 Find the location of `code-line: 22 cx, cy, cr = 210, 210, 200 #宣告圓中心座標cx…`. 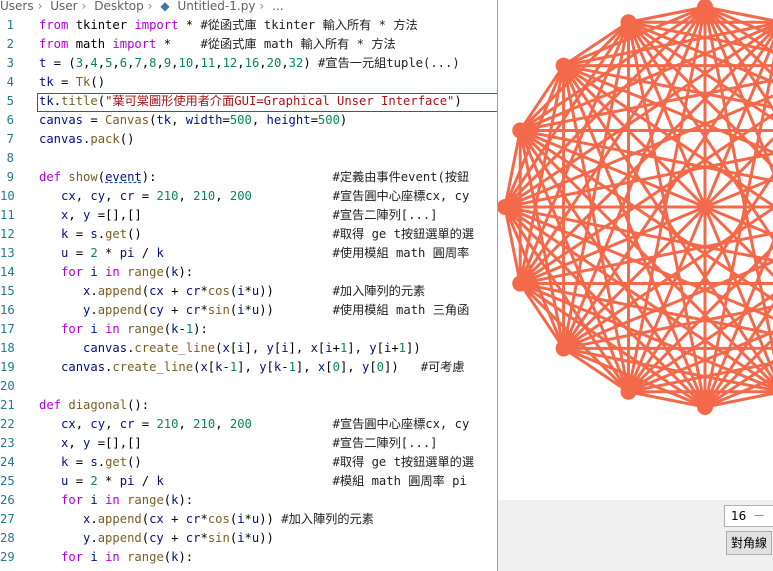

code-line: 22 cx, cy, cr = 210, 210, 200 #宣告圓中心座標cx… is located at coordinates (250, 424).